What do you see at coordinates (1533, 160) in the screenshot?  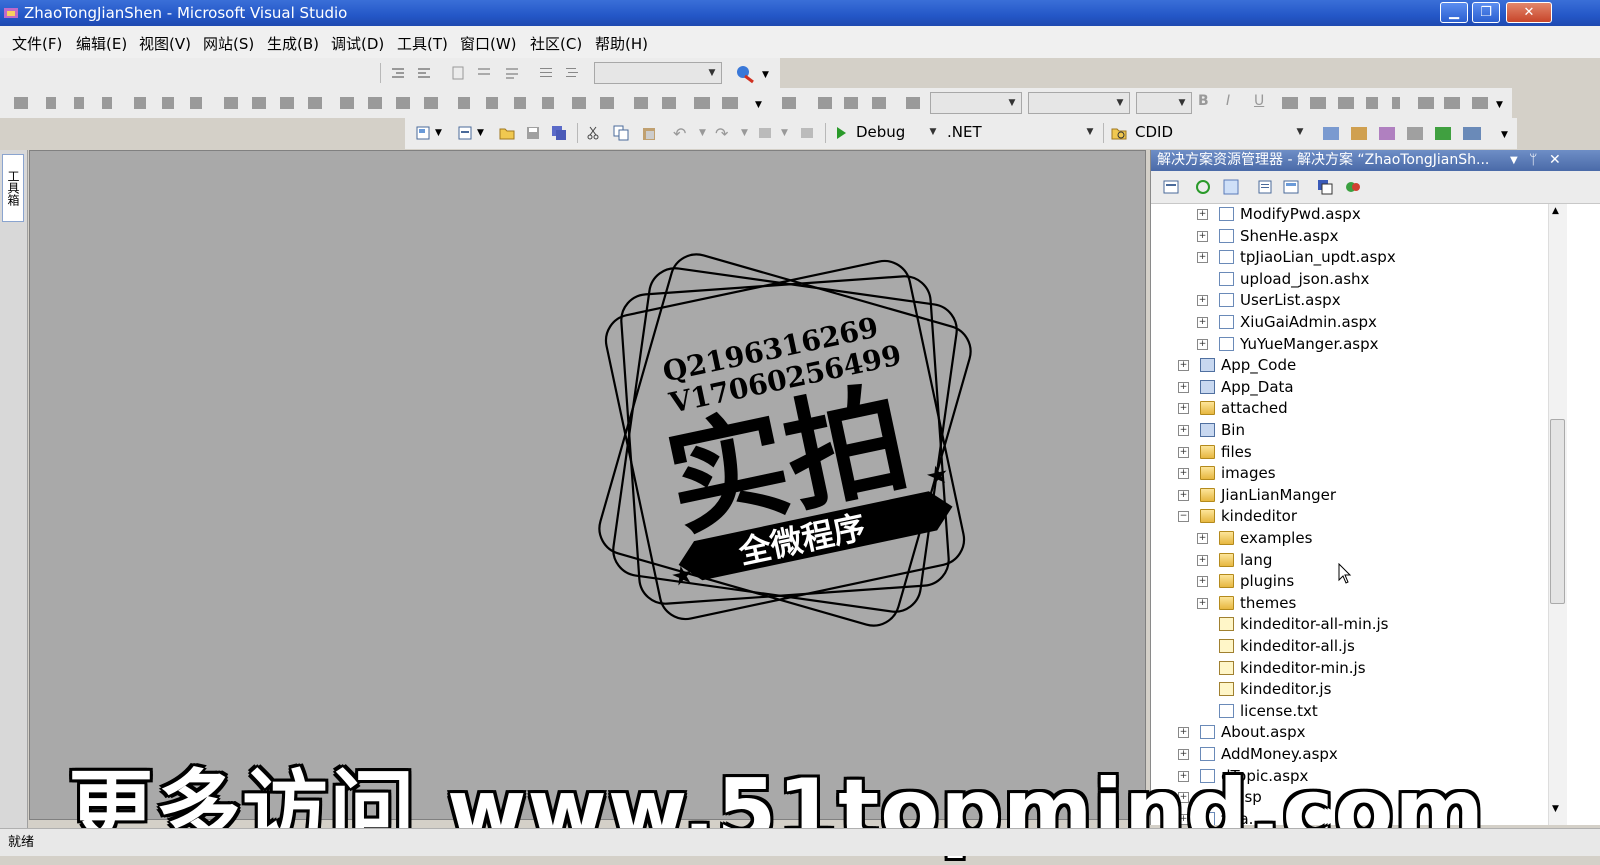 I see `pin-icon: ᛘ` at bounding box center [1533, 160].